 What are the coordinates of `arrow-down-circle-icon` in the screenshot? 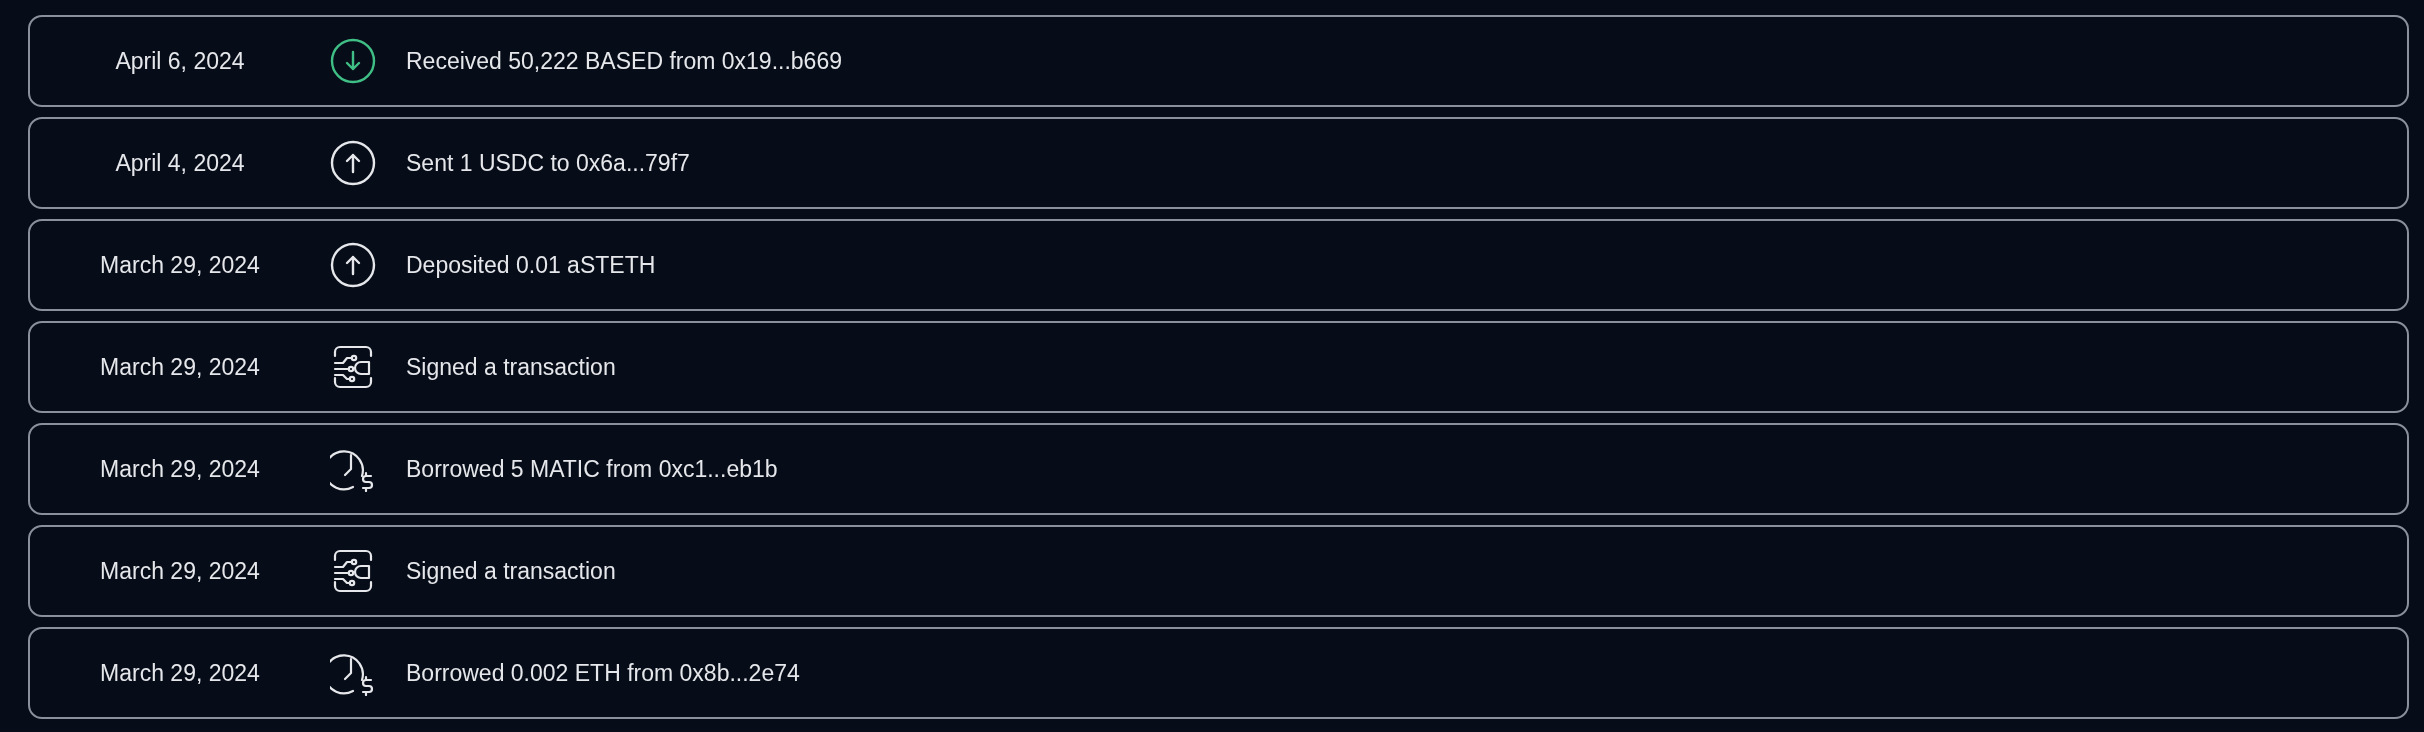 It's located at (353, 61).